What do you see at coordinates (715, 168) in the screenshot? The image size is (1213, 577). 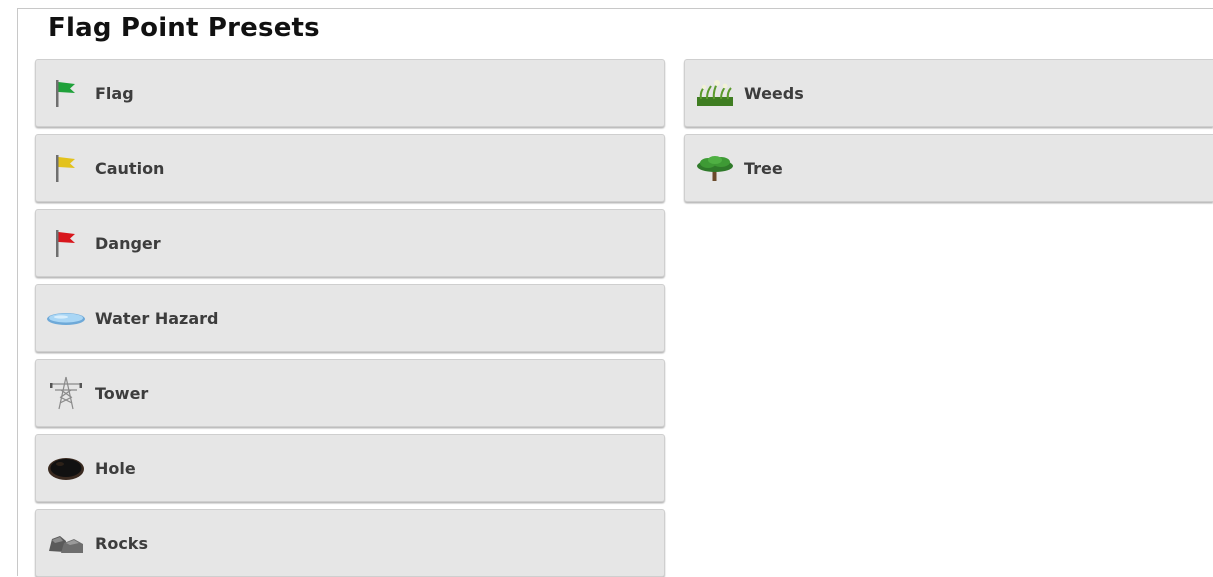 I see `tree-icon` at bounding box center [715, 168].